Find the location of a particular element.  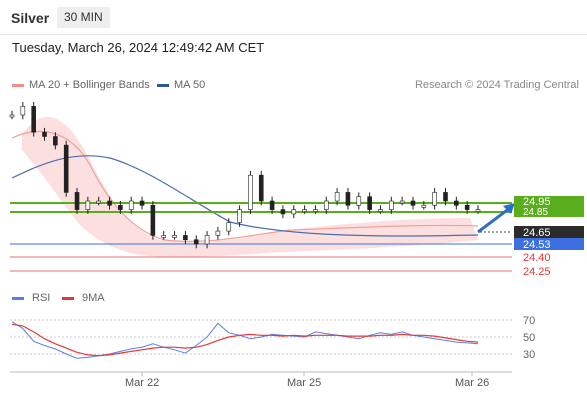

x-label-mar-22: Mar 22 is located at coordinates (142, 383).